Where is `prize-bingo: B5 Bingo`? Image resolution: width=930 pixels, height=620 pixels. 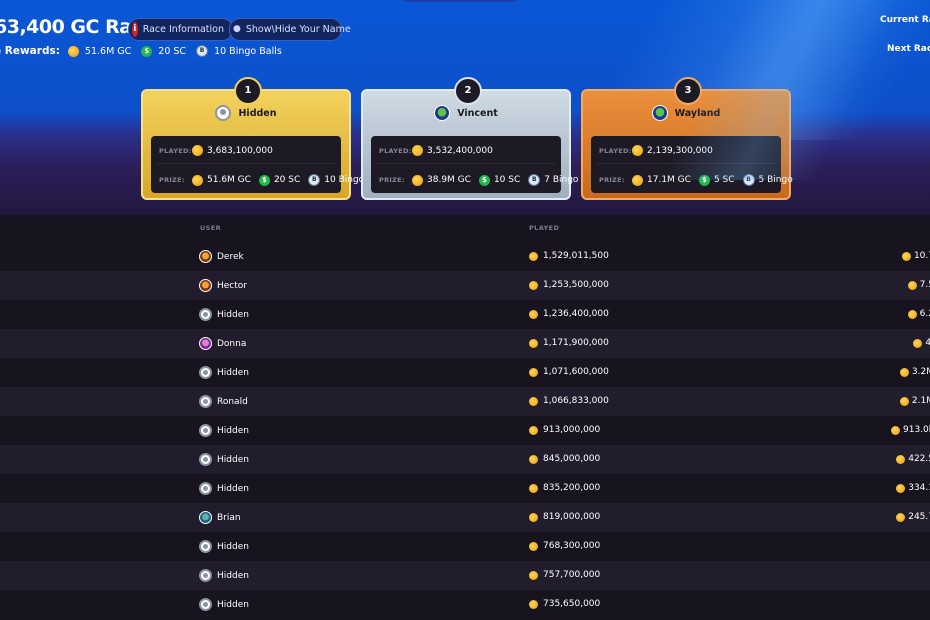 prize-bingo: B5 Bingo is located at coordinates (767, 180).